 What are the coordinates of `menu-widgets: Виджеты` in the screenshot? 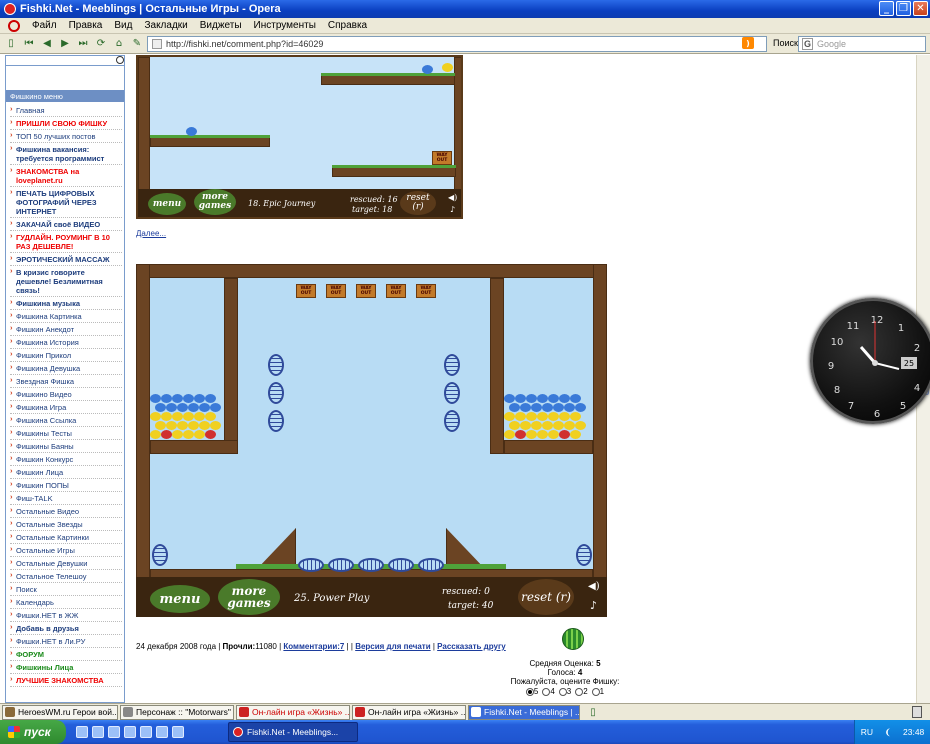 It's located at (221, 25).